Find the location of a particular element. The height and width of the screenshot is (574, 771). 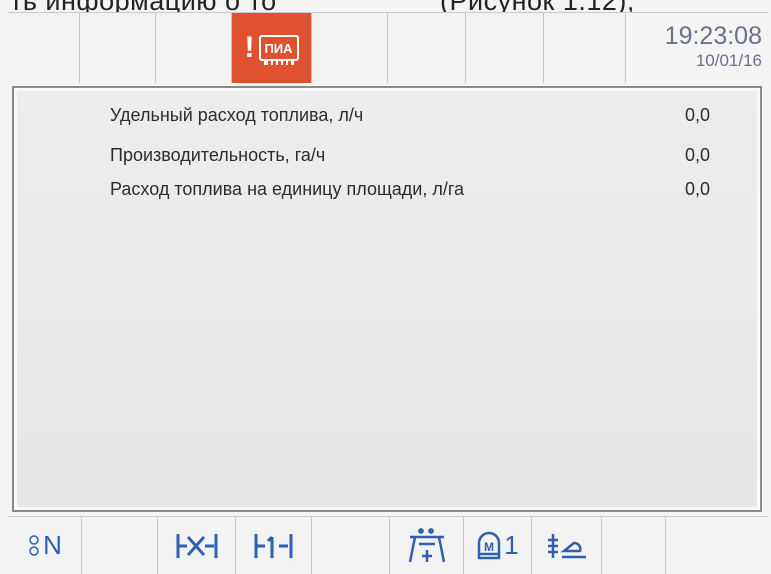

motor-icon: M is located at coordinates (489, 545).